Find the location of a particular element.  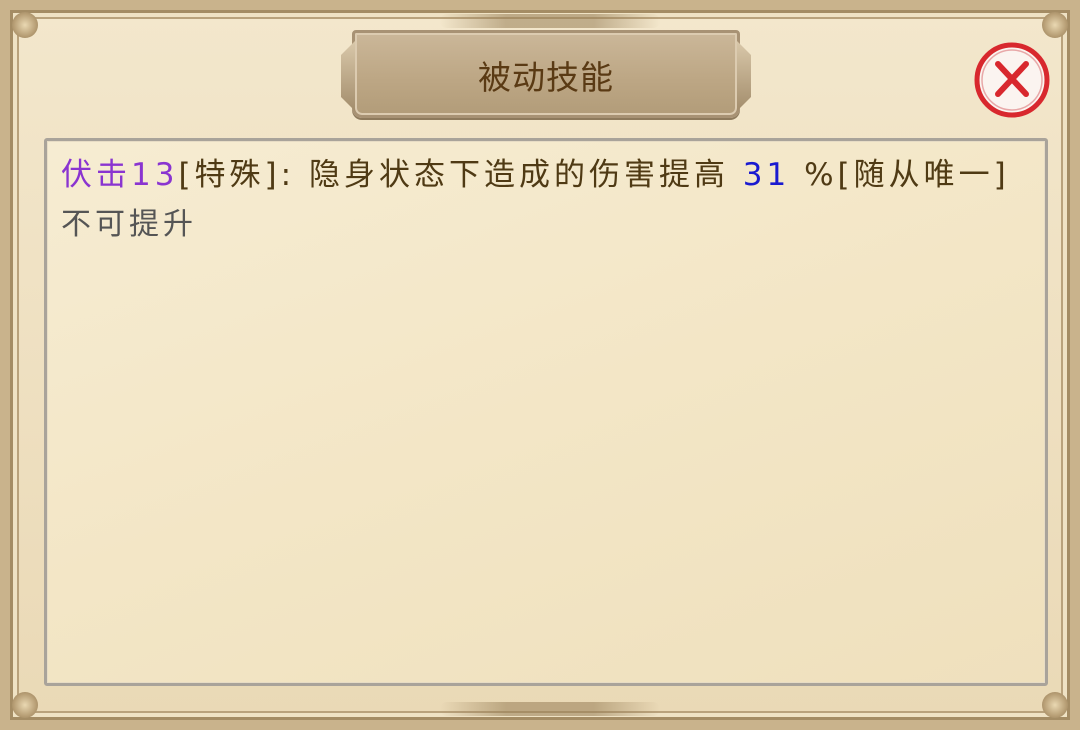

top-ornament is located at coordinates (550, 21).